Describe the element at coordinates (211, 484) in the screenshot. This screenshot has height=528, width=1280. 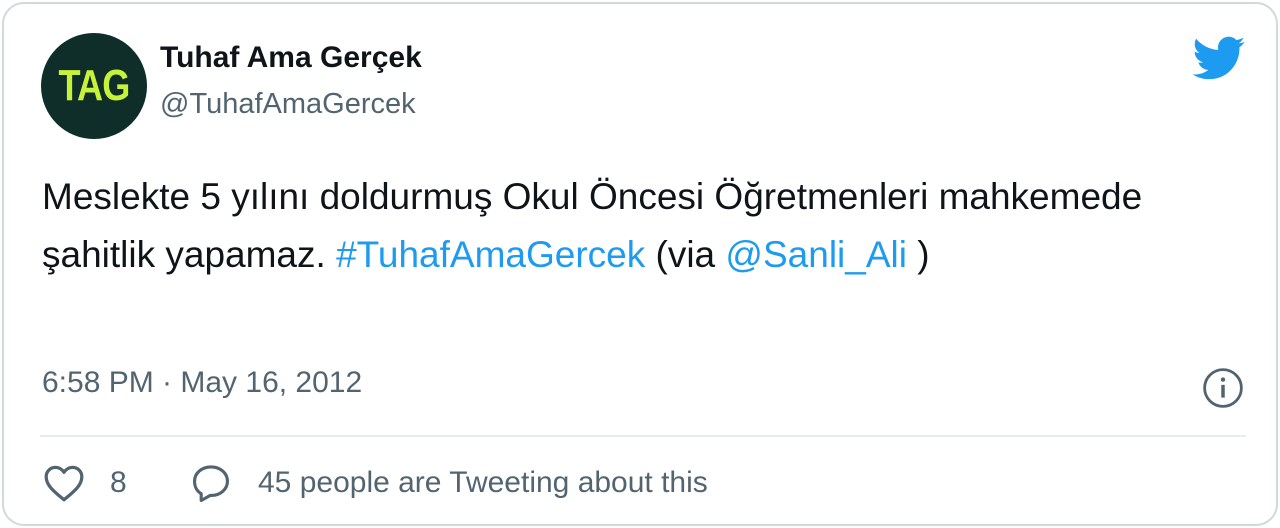
I see `speech-bubble-icon` at that location.